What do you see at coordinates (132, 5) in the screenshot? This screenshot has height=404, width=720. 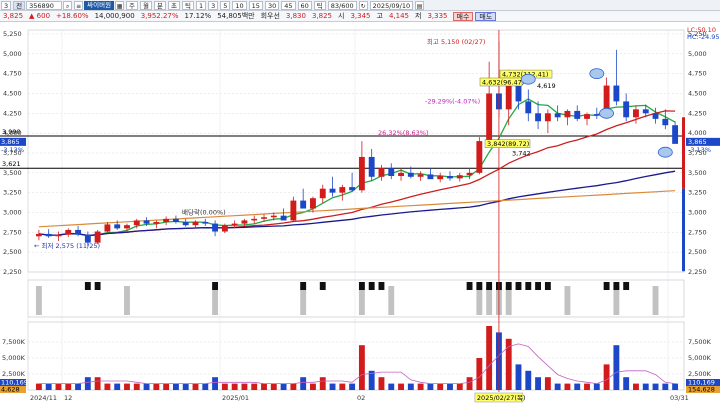 I see `period-button-0: 주` at bounding box center [132, 5].